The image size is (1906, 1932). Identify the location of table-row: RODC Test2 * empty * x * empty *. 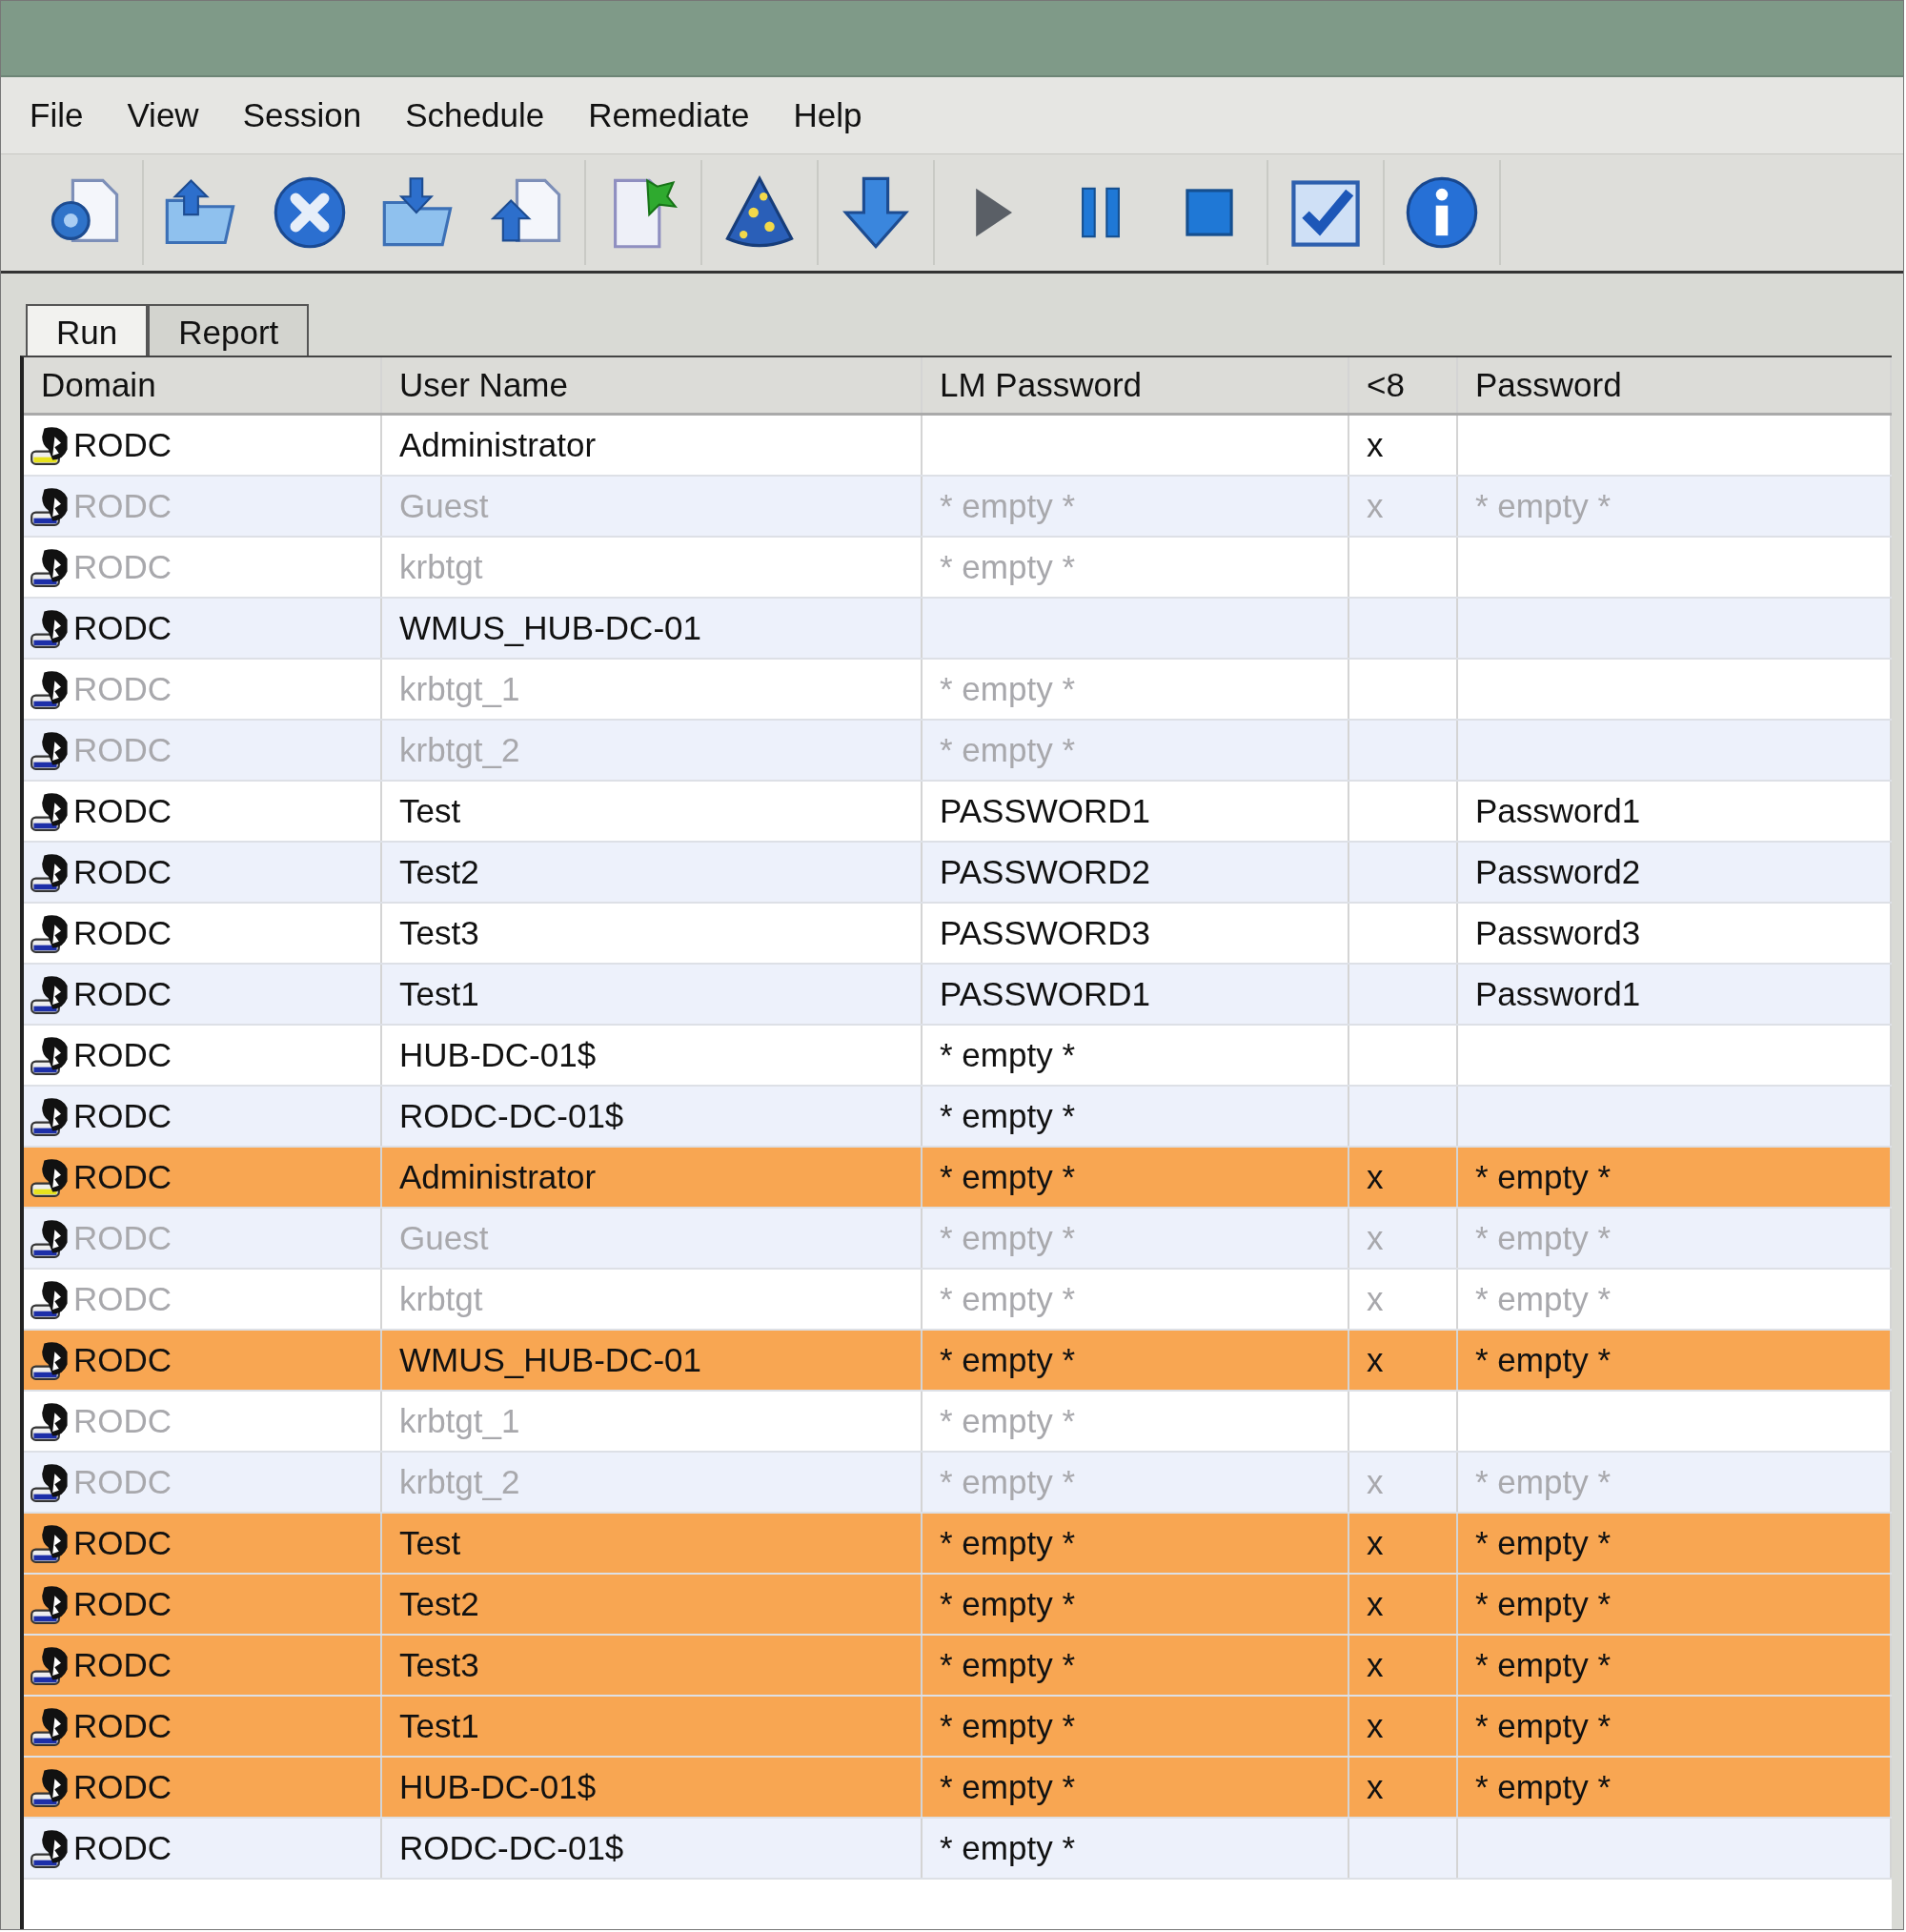
(958, 1606).